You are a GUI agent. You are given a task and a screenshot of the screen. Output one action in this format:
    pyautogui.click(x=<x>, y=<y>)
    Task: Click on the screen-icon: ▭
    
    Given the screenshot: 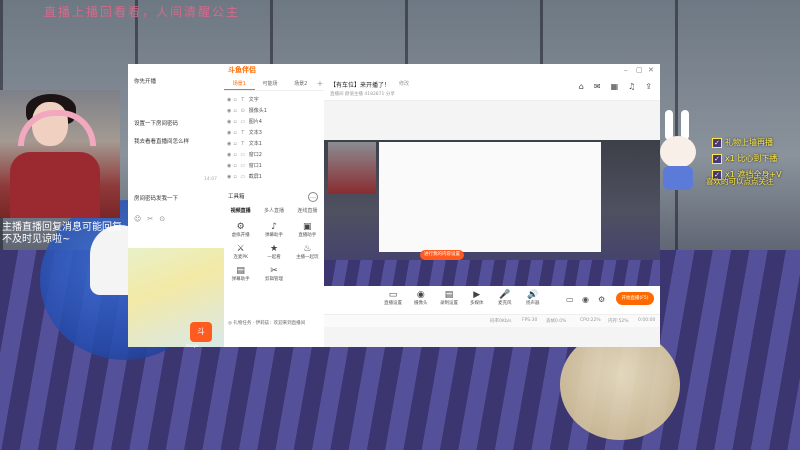 What is the action you would take?
    pyautogui.click(x=570, y=299)
    